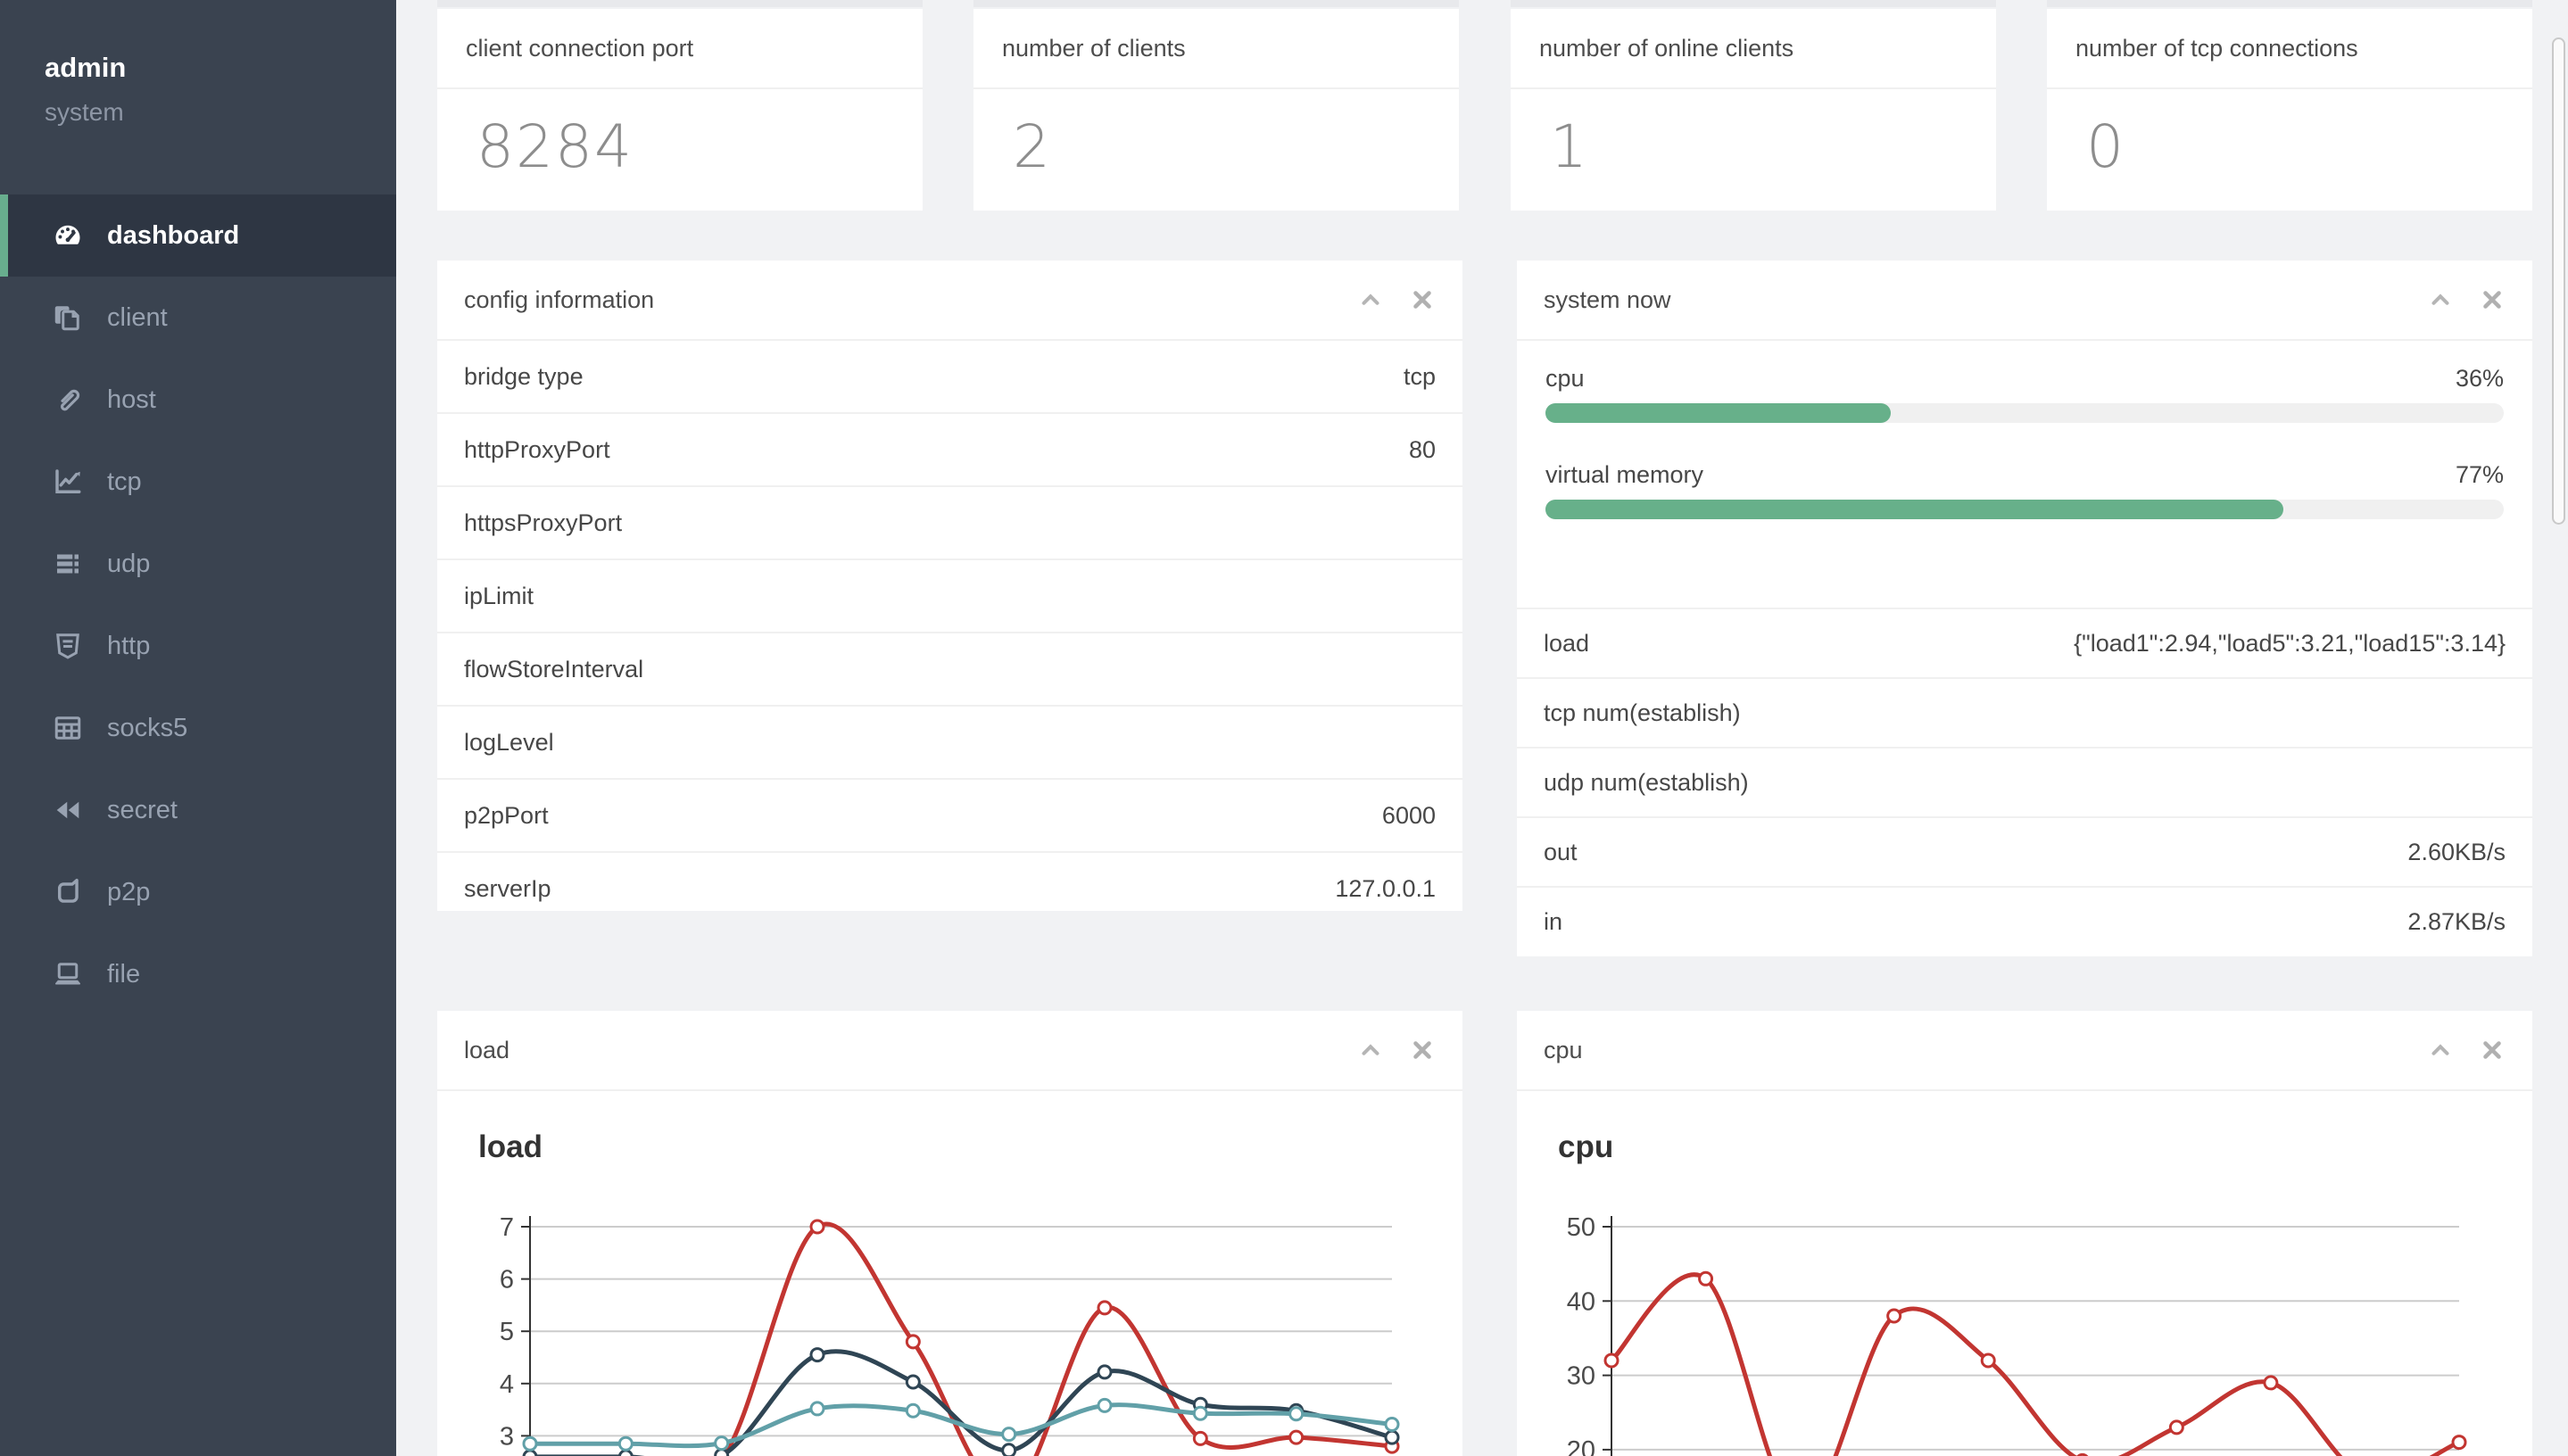 The height and width of the screenshot is (1456, 2568). Describe the element at coordinates (680, 49) in the screenshot. I see `stat-card-title: client connection port` at that location.